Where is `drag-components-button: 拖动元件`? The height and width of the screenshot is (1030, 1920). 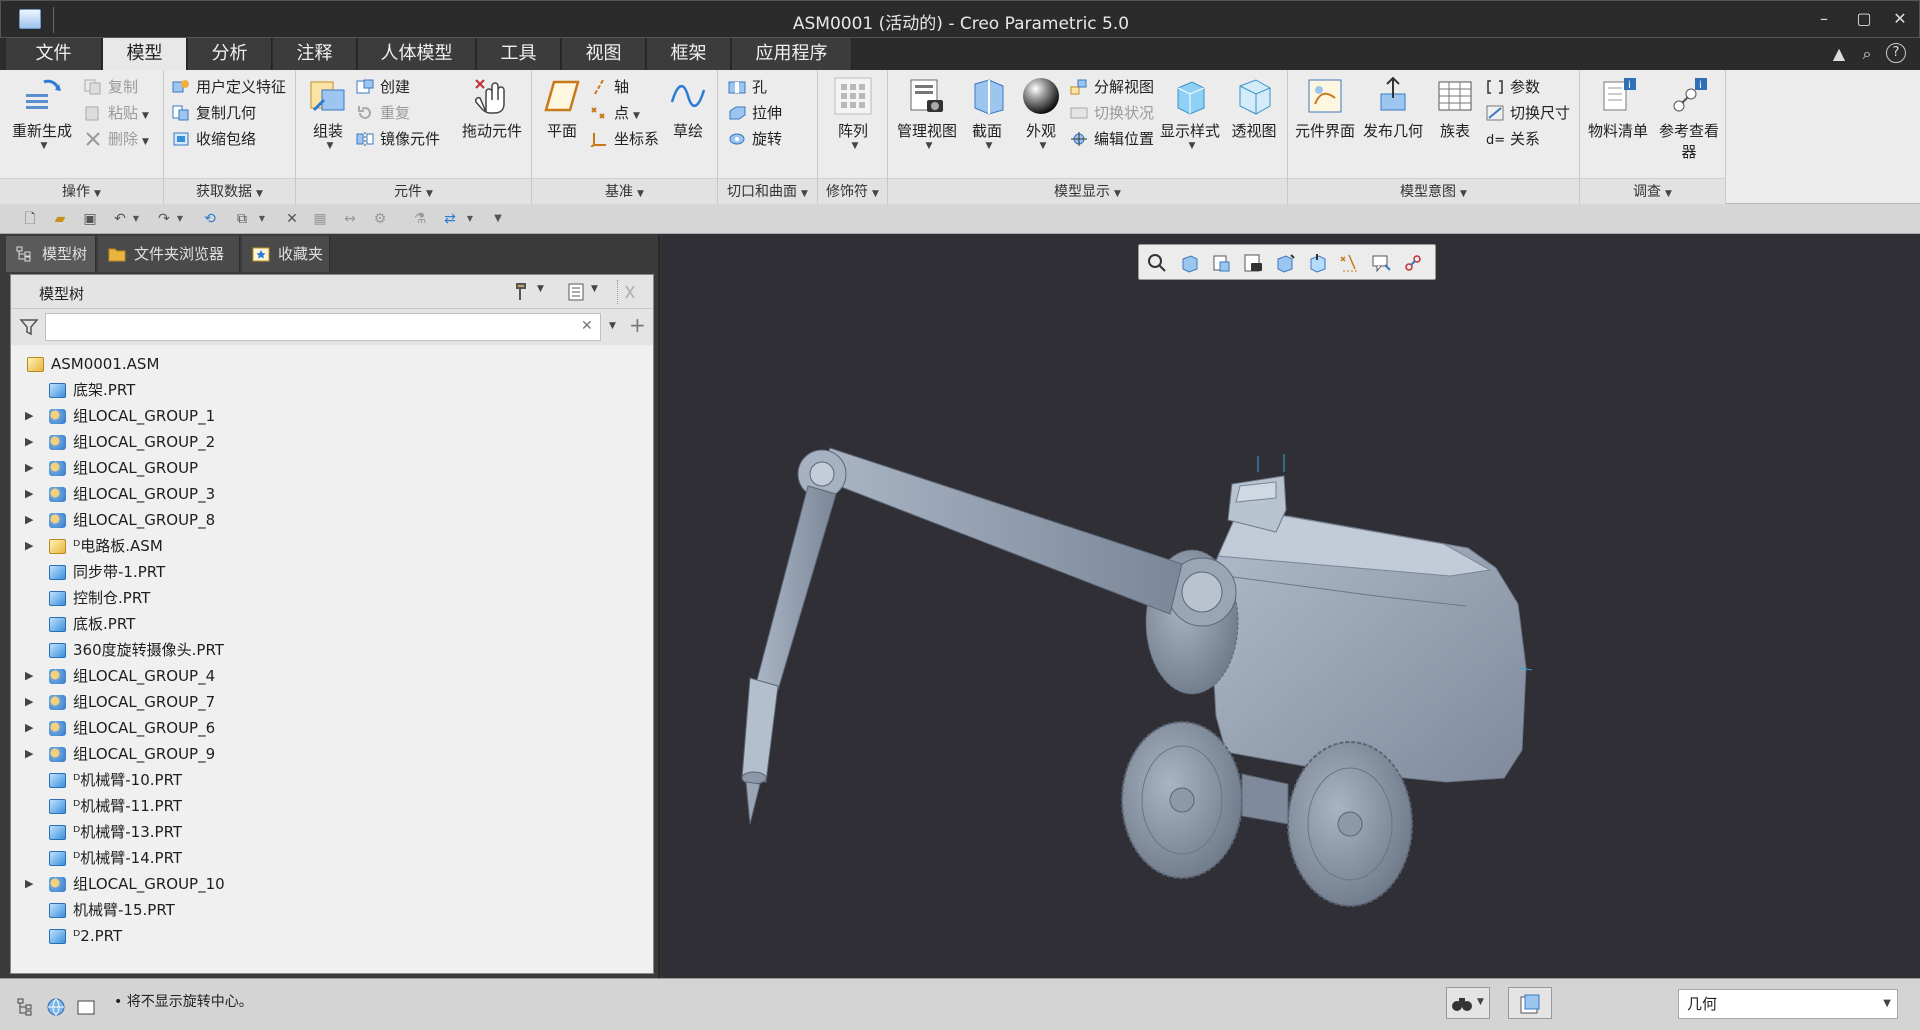
drag-components-button: 拖动元件 is located at coordinates (492, 107).